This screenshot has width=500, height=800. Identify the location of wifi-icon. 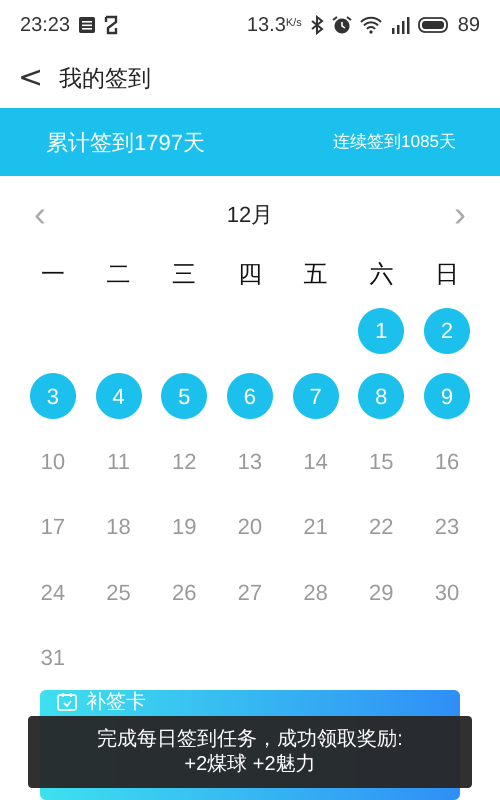
(371, 25).